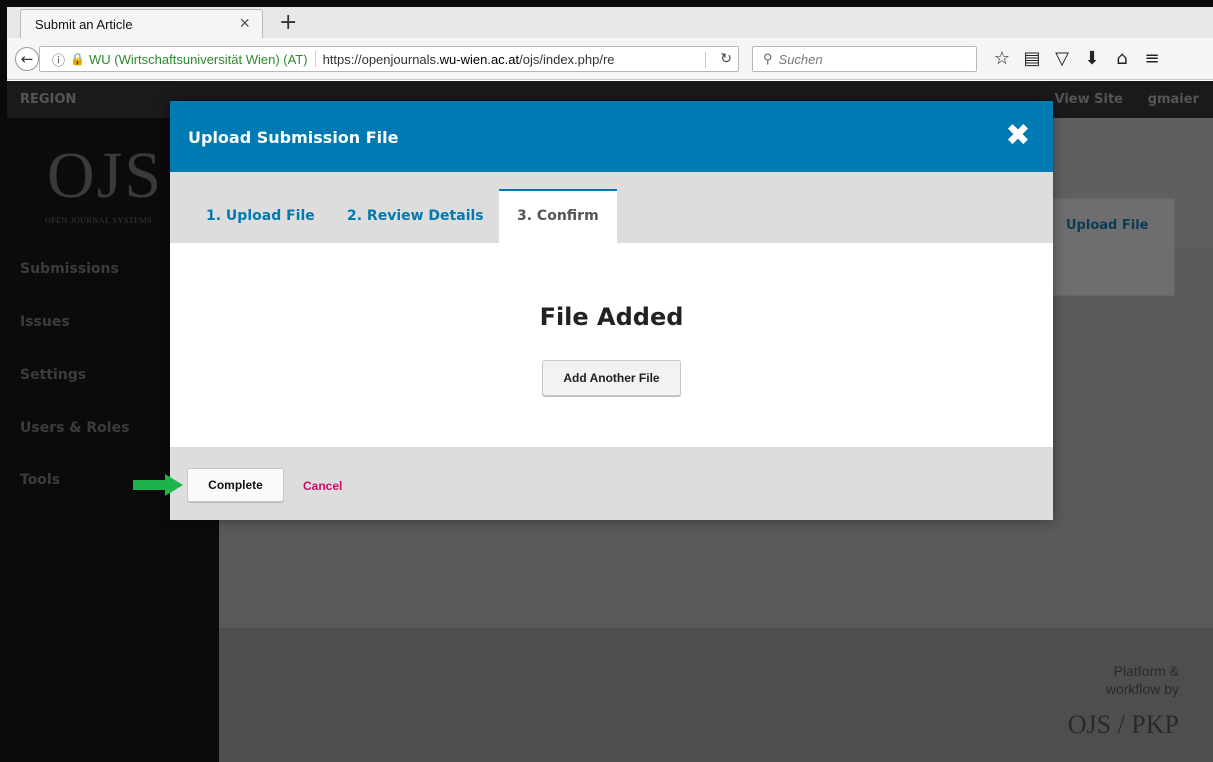 This screenshot has width=1213, height=762. I want to click on search-placeholder: Suchen, so click(800, 59).